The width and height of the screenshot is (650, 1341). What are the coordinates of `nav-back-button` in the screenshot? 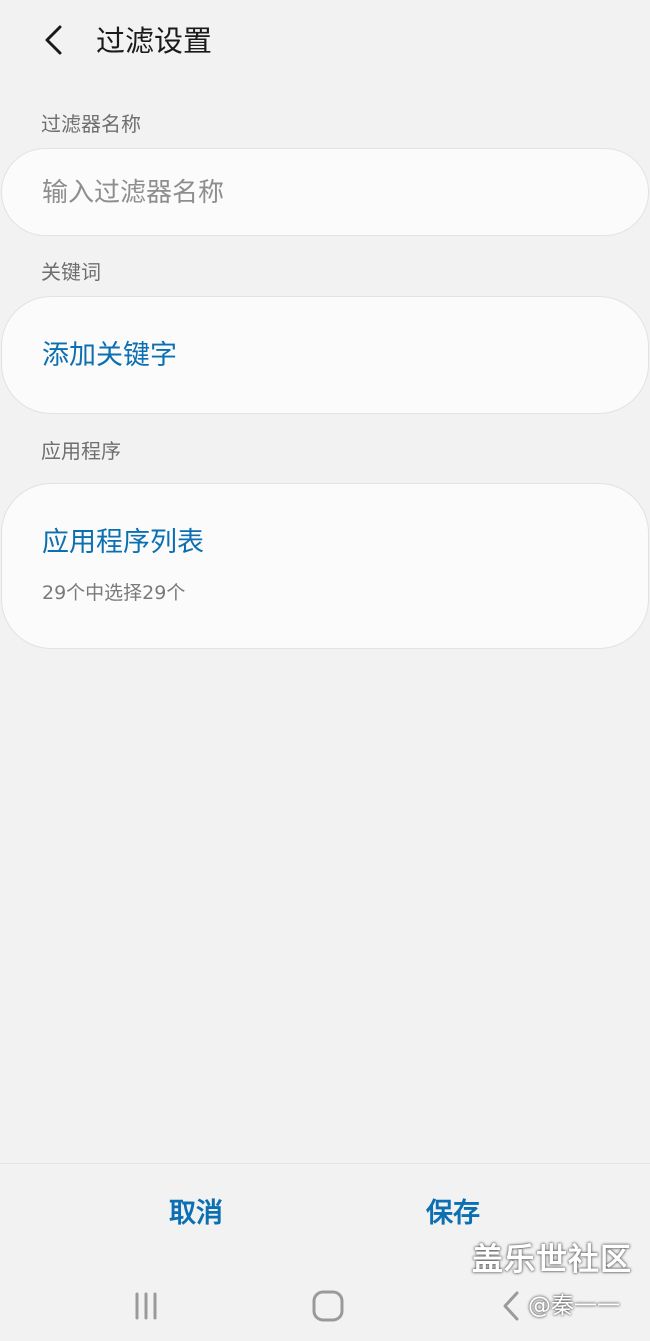 It's located at (511, 1306).